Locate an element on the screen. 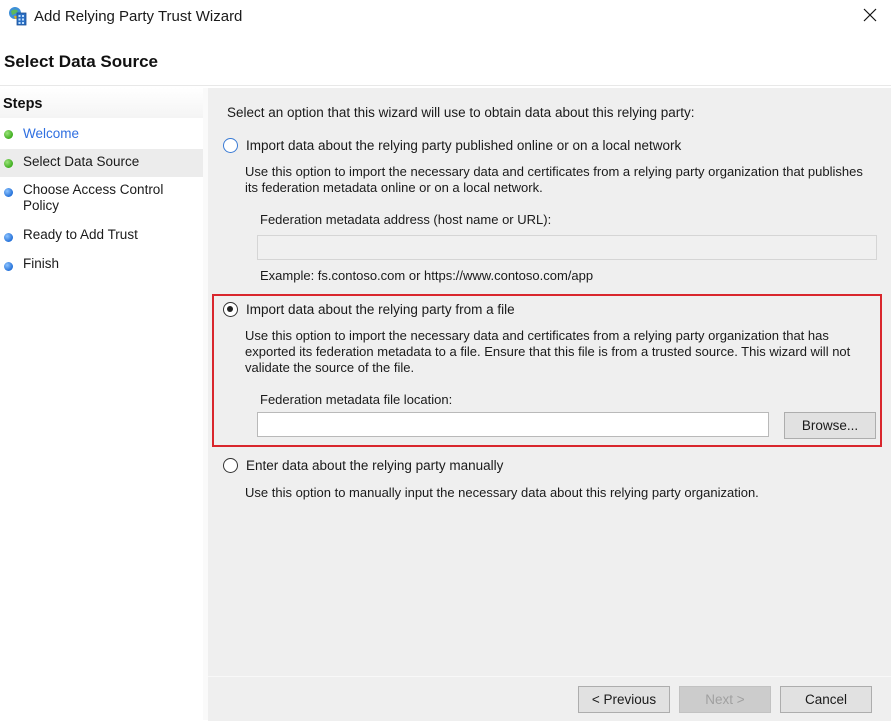  step-choose-access-control-policy: Choose Access Control Policy is located at coordinates (101, 200).